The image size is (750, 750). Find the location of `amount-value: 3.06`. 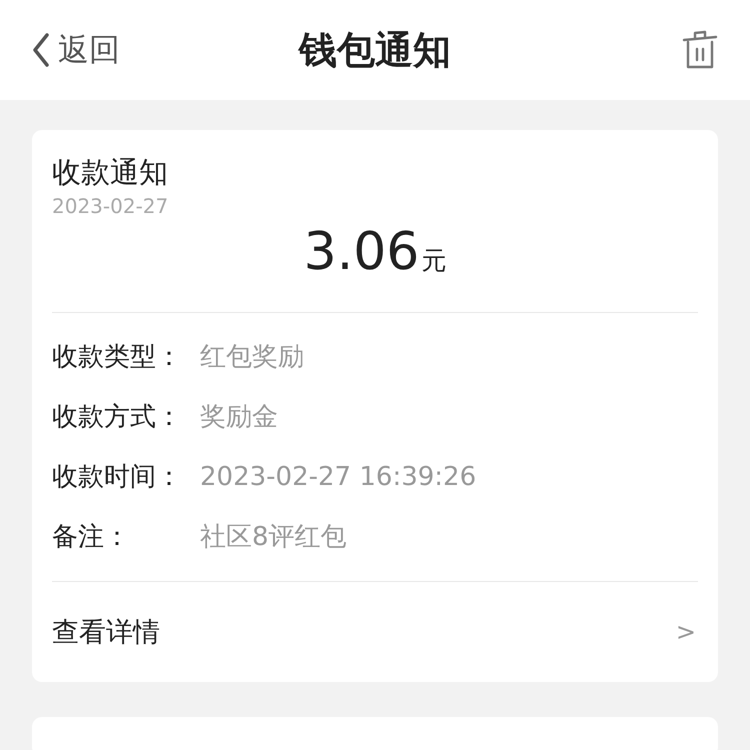

amount-value: 3.06 is located at coordinates (362, 252).